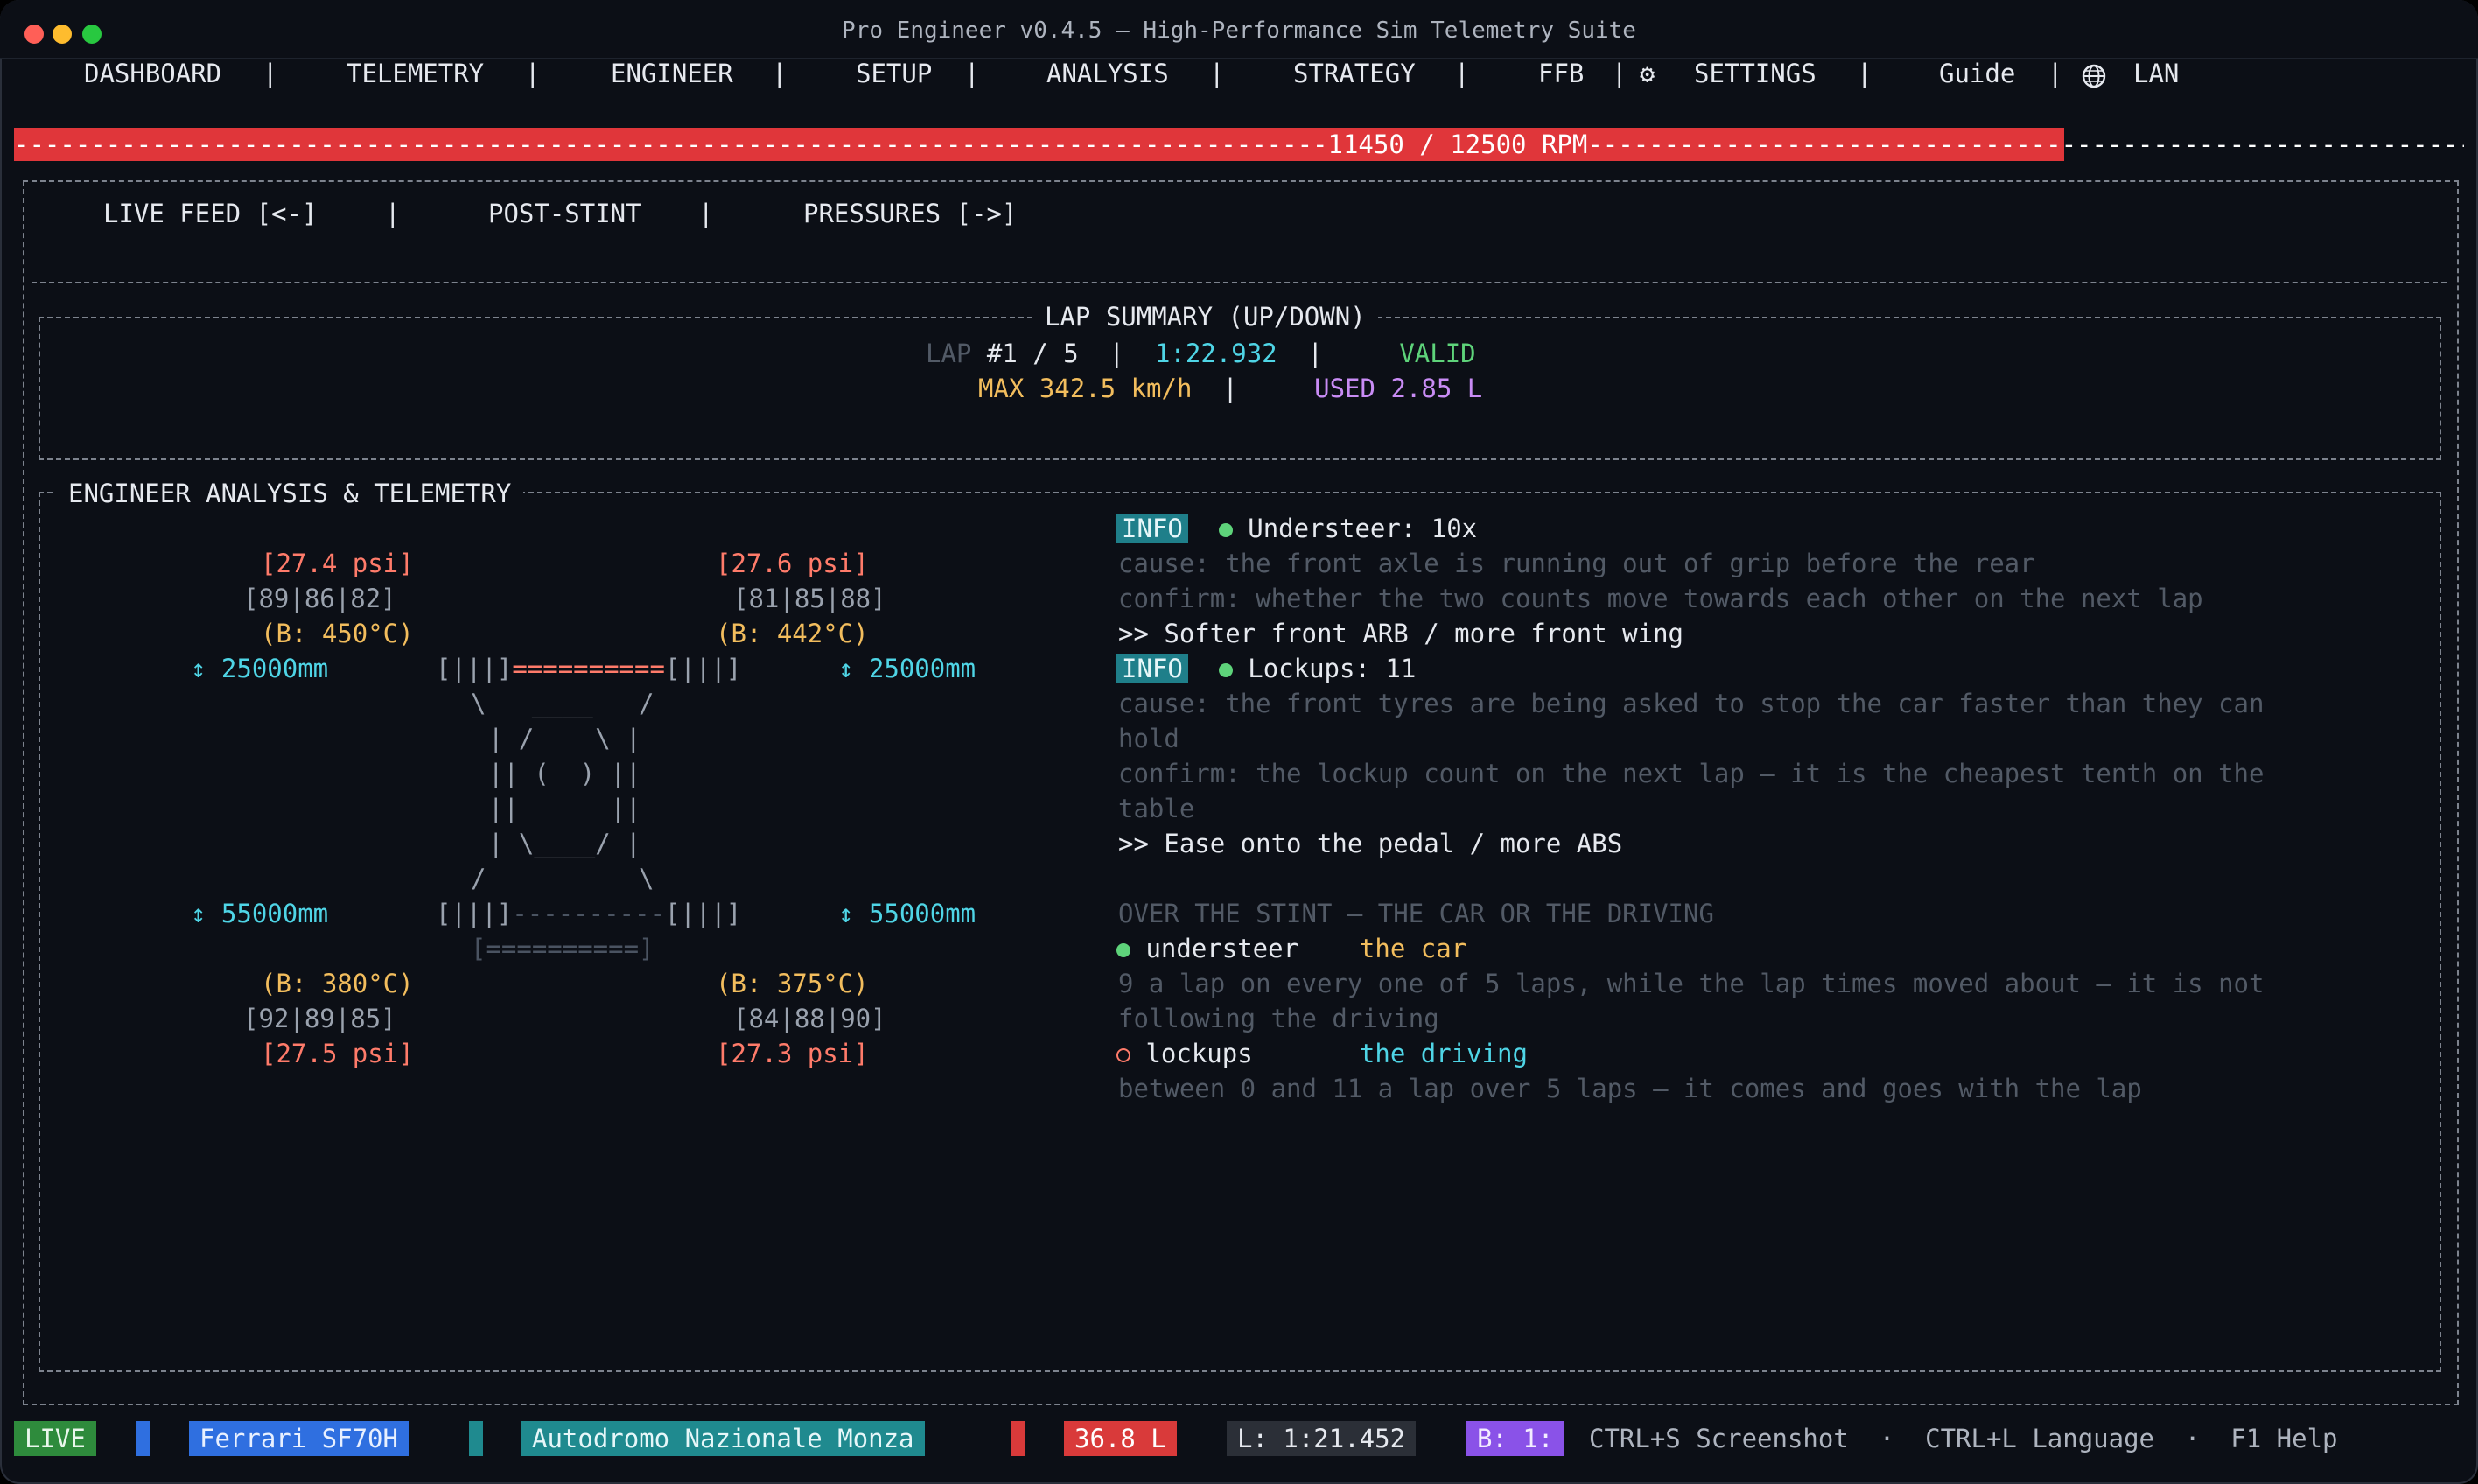 Image resolution: width=2478 pixels, height=1484 pixels. What do you see at coordinates (907, 913) in the screenshot?
I see `ride-height-rear-right: ↕ 55000mm` at bounding box center [907, 913].